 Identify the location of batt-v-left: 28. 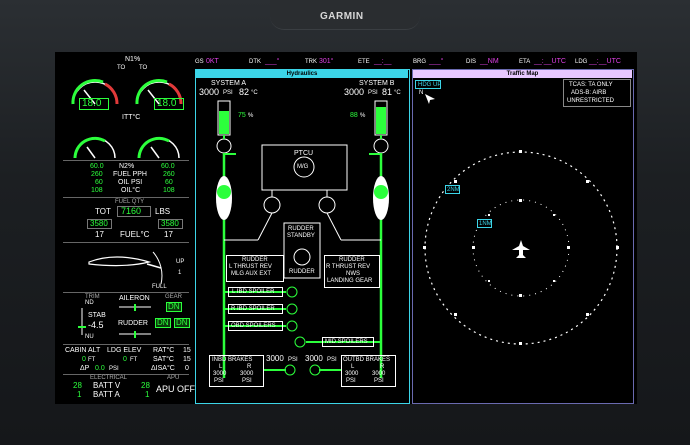
(77, 385).